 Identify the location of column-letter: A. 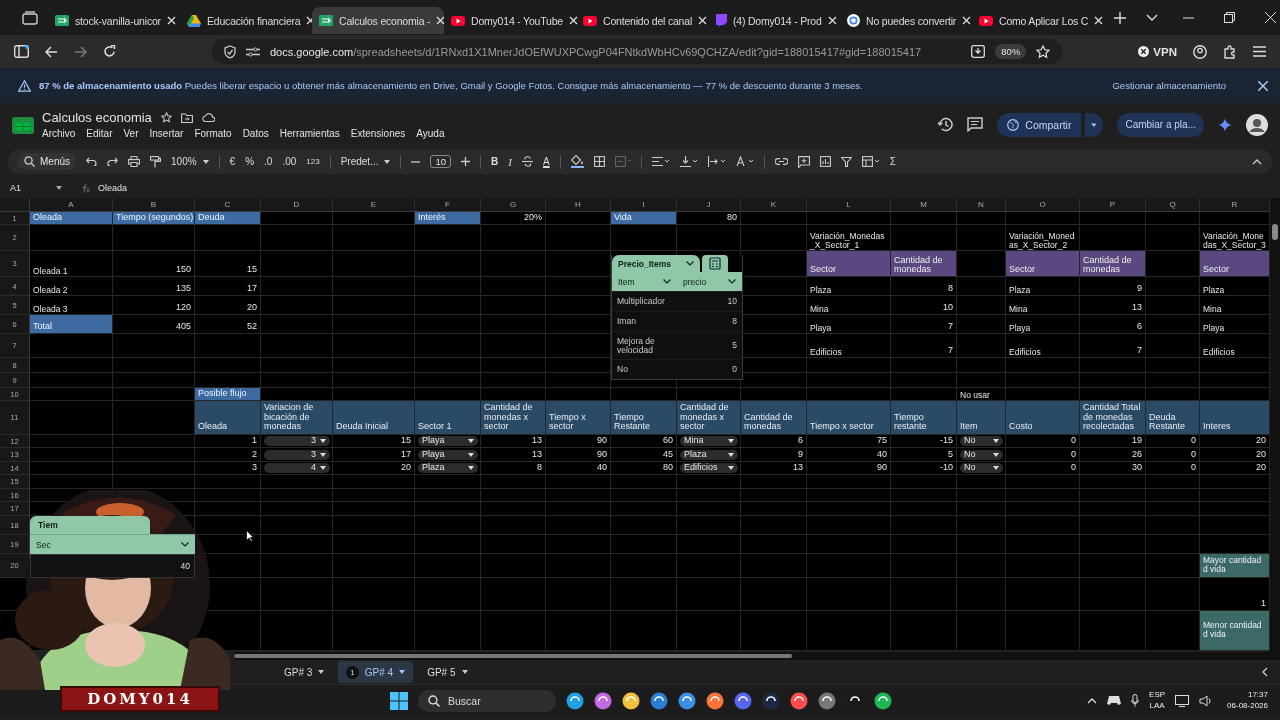
(71, 205).